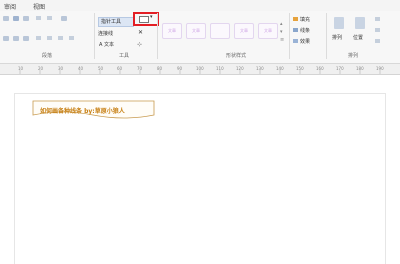 Image resolution: width=400 pixels, height=264 pixels. What do you see at coordinates (300, 68) in the screenshot?
I see `ruler-label: 150` at bounding box center [300, 68].